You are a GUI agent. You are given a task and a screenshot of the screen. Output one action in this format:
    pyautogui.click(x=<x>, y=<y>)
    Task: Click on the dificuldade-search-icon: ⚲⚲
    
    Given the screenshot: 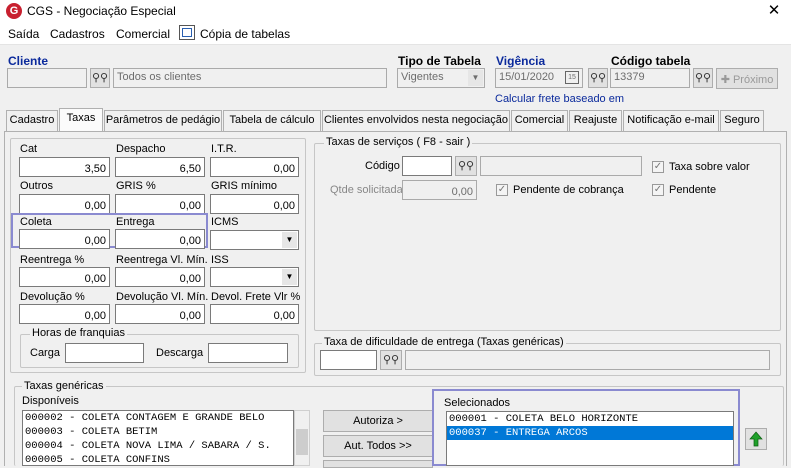 What is the action you would take?
    pyautogui.click(x=391, y=360)
    